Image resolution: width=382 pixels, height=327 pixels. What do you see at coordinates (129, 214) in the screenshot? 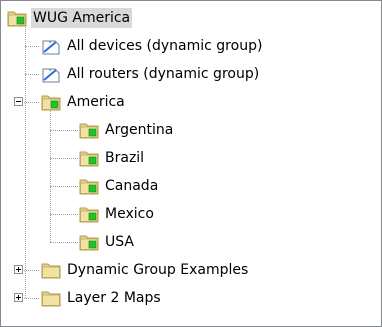
I see `tree-node-label: Mexico` at bounding box center [129, 214].